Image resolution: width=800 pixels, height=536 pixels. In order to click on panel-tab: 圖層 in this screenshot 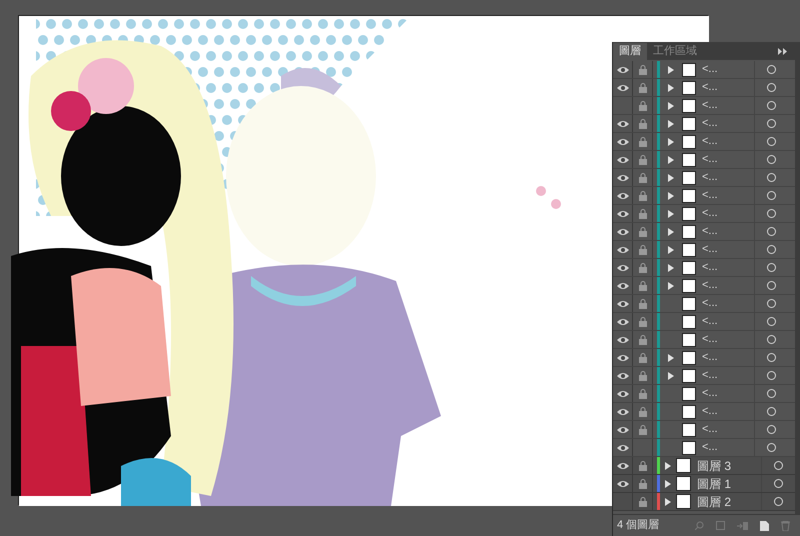, I will do `click(630, 51)`.